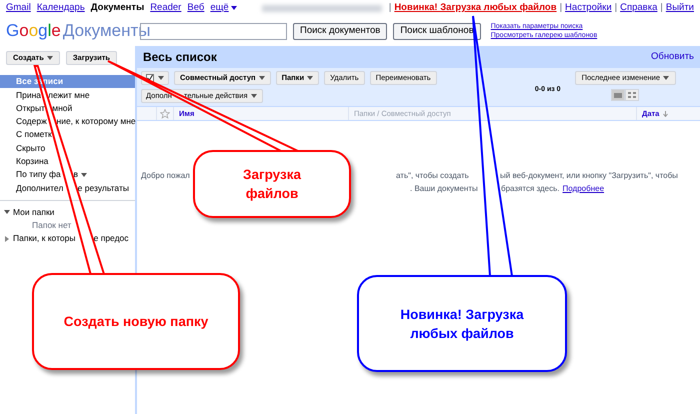 Image resolution: width=700 pixels, height=414 pixels. I want to click on collapsed-triangle-icon, so click(7, 239).